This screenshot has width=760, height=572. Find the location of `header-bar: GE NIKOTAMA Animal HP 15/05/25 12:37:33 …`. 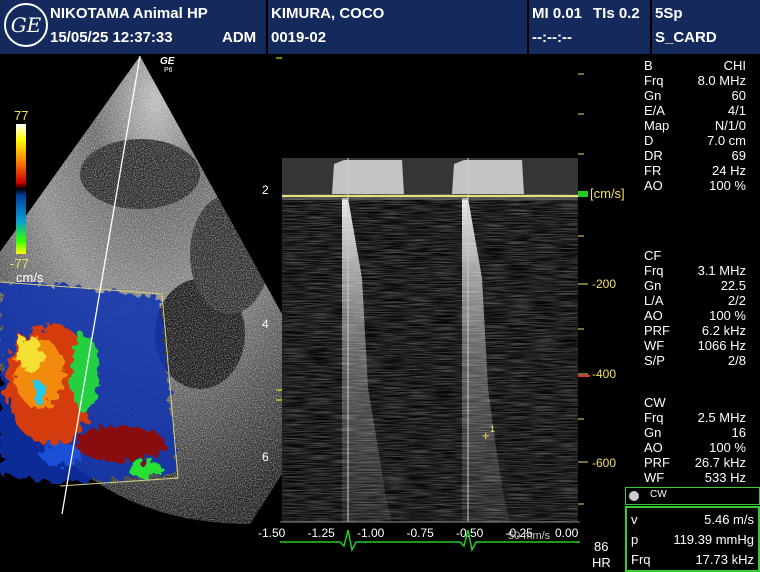

header-bar: GE NIKOTAMA Animal HP 15/05/25 12:37:33 … is located at coordinates (380, 27).